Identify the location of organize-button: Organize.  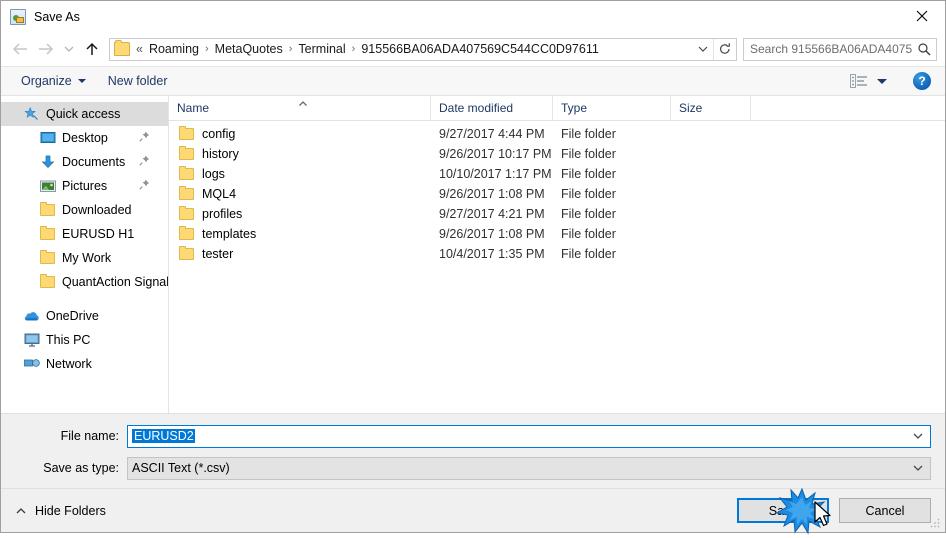
(53, 81).